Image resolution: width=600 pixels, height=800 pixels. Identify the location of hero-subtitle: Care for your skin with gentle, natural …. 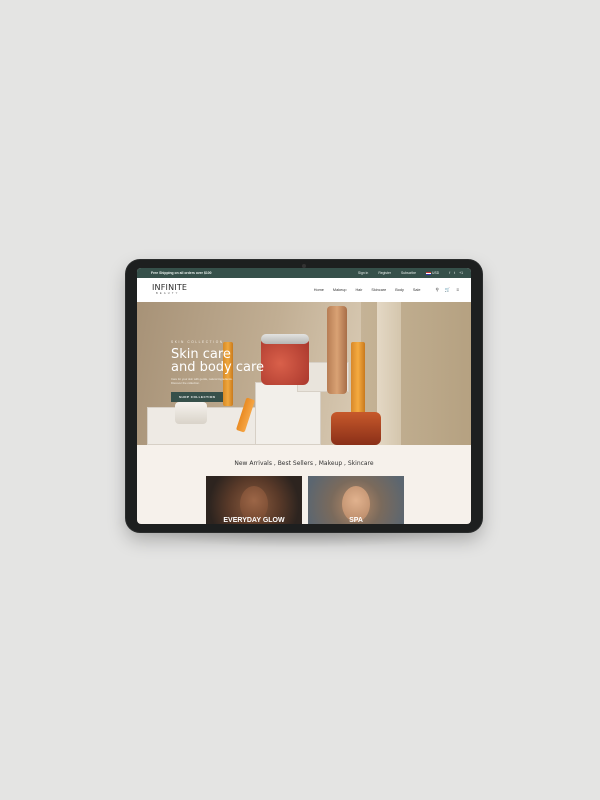
(202, 381).